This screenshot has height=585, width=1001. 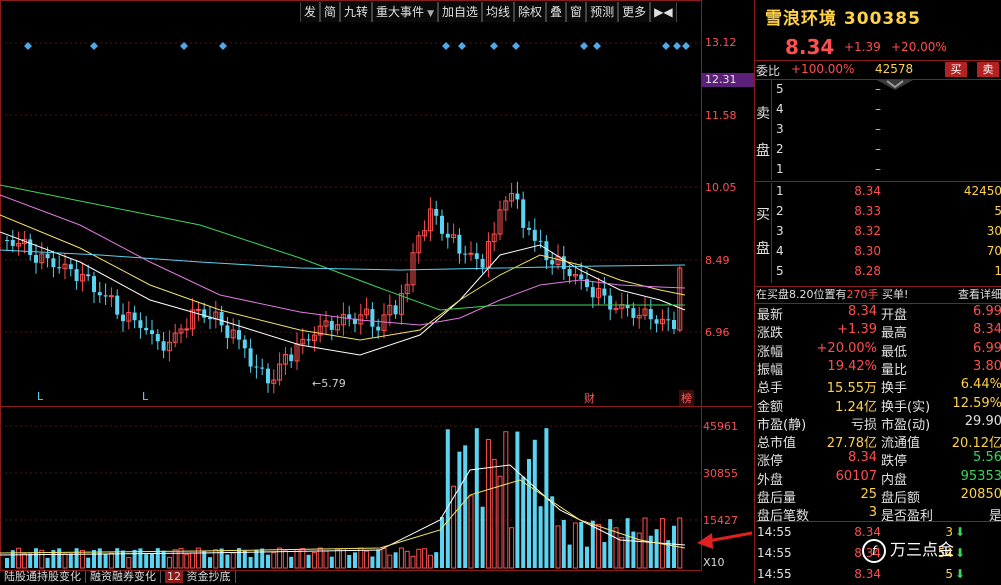 What do you see at coordinates (979, 295) in the screenshot?
I see `view-detail-link: 查看详细` at bounding box center [979, 295].